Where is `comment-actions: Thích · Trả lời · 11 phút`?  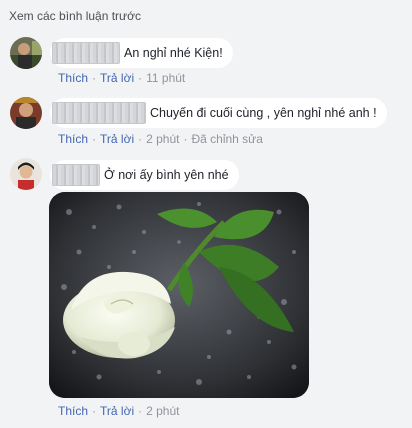 comment-actions: Thích · Trả lời · 11 phút is located at coordinates (122, 78).